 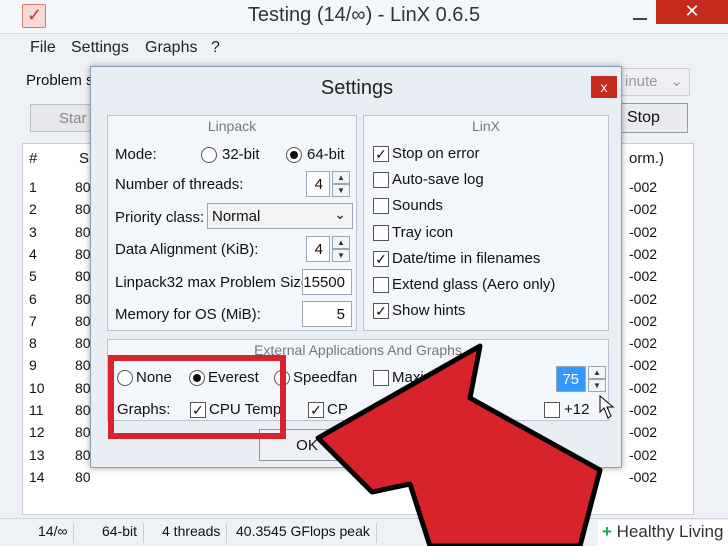 What do you see at coordinates (486, 126) in the screenshot?
I see `linx-group-title: LinX` at bounding box center [486, 126].